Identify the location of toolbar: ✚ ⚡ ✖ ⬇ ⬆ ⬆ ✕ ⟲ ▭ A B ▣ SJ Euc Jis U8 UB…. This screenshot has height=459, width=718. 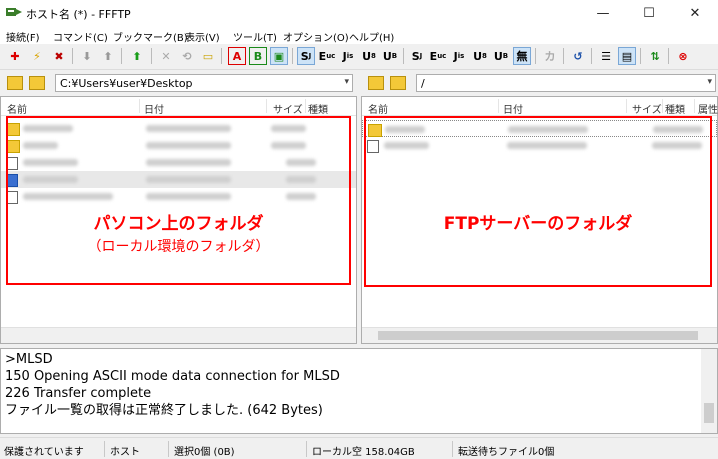
(359, 57).